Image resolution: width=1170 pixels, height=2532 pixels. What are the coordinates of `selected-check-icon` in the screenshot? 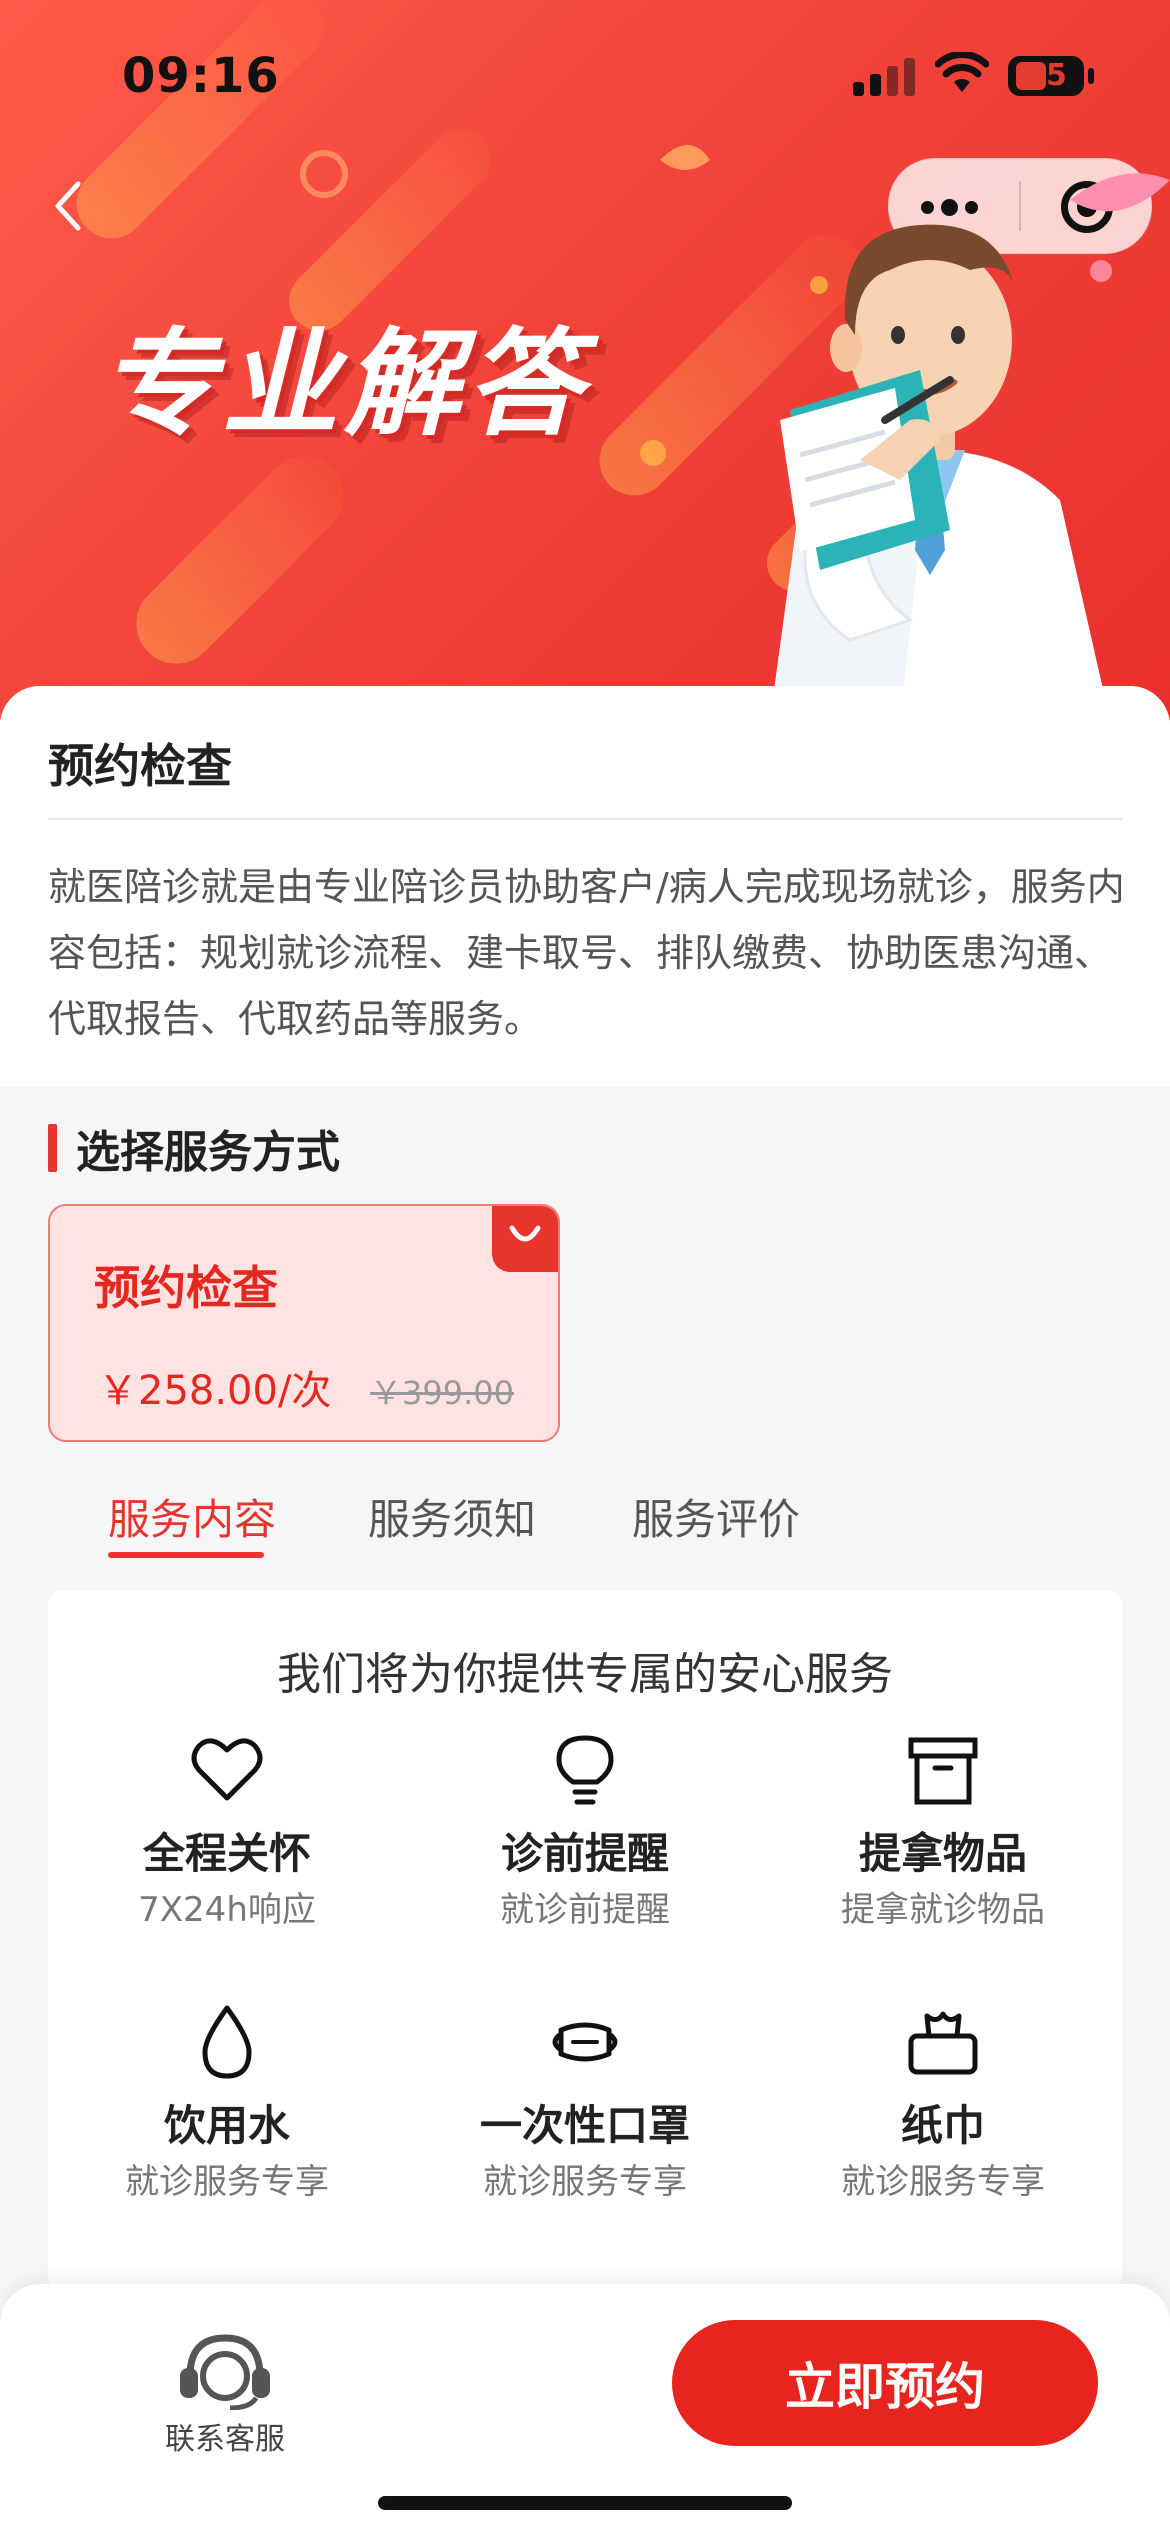 It's located at (525, 1239).